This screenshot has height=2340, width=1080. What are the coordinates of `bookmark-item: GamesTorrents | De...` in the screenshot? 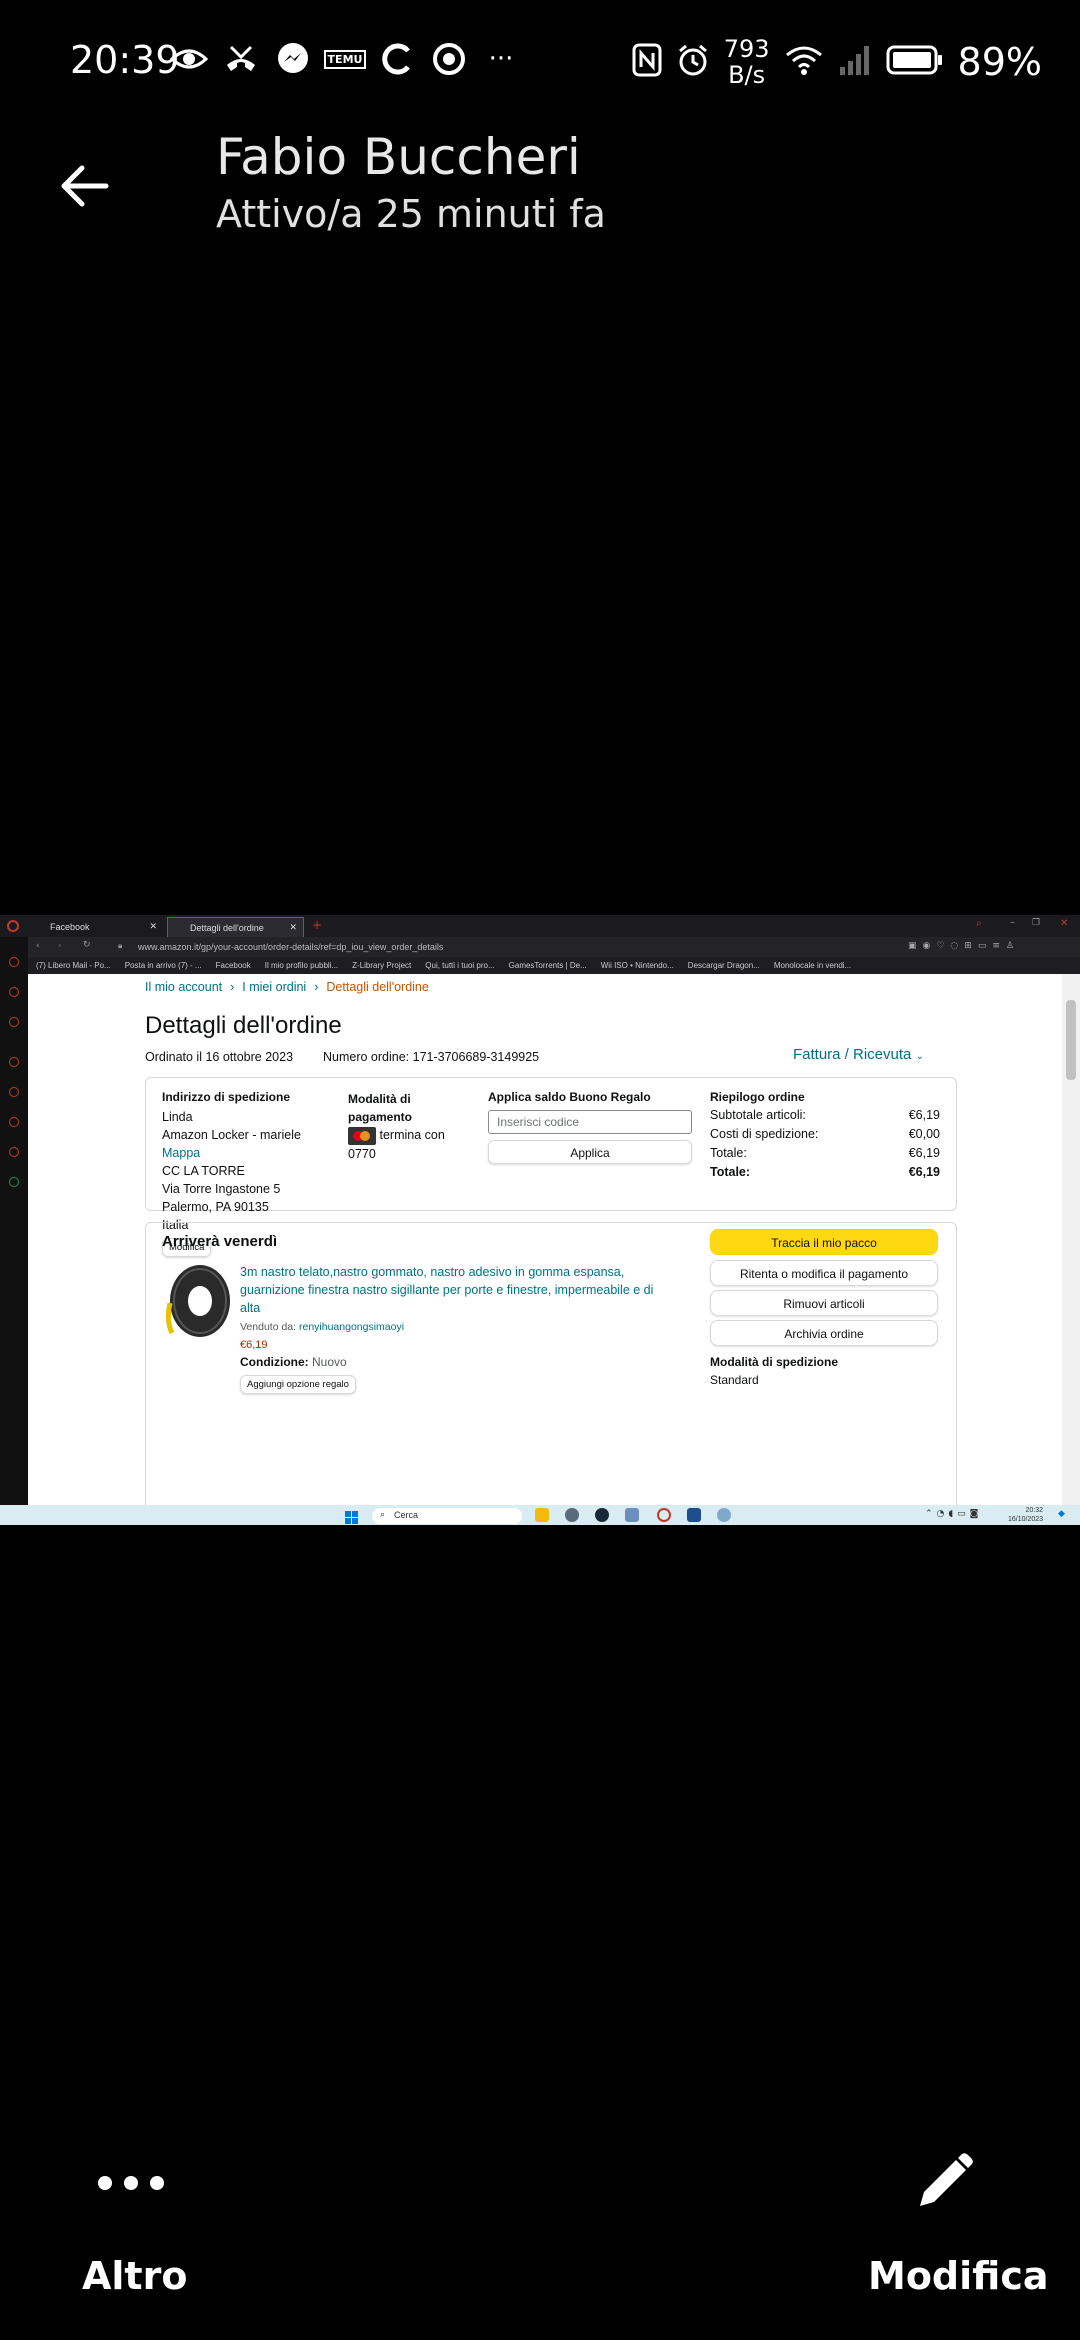 It's located at (548, 965).